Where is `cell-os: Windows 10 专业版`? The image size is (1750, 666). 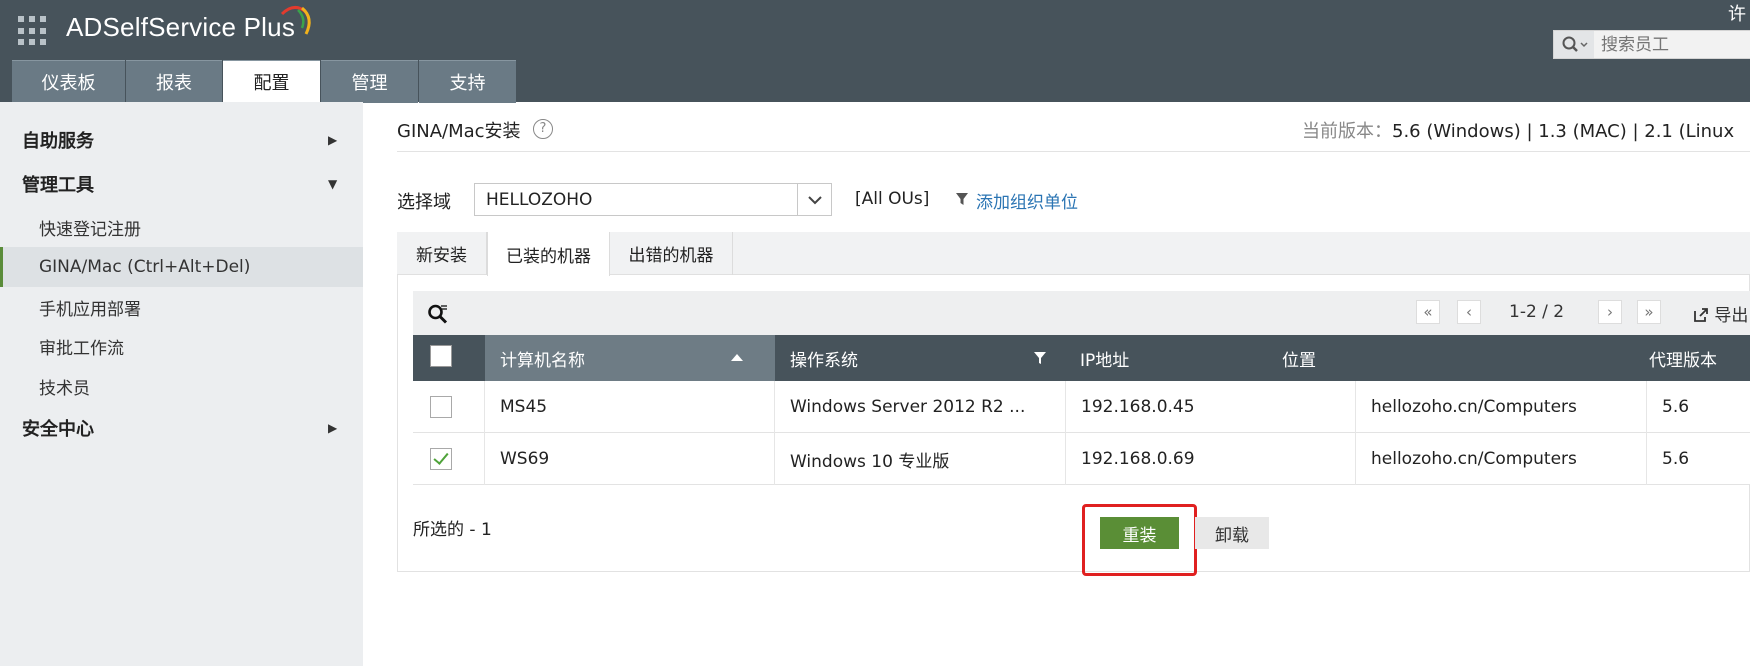 cell-os: Windows 10 专业版 is located at coordinates (920, 459).